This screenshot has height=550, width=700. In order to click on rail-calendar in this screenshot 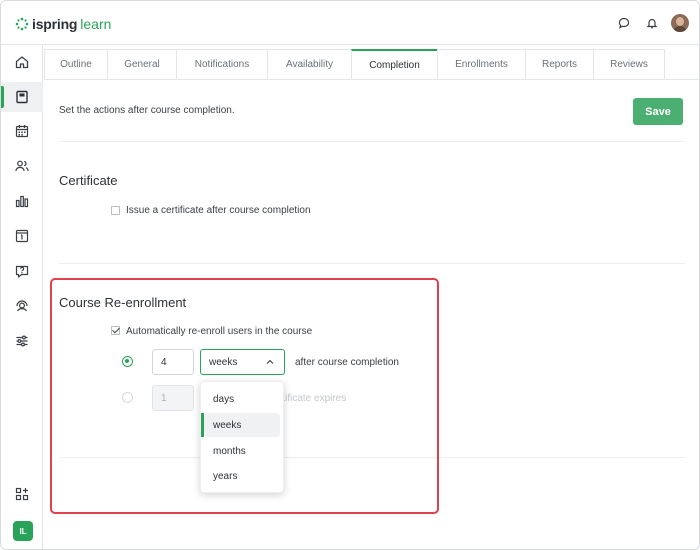, I will do `click(22, 131)`.